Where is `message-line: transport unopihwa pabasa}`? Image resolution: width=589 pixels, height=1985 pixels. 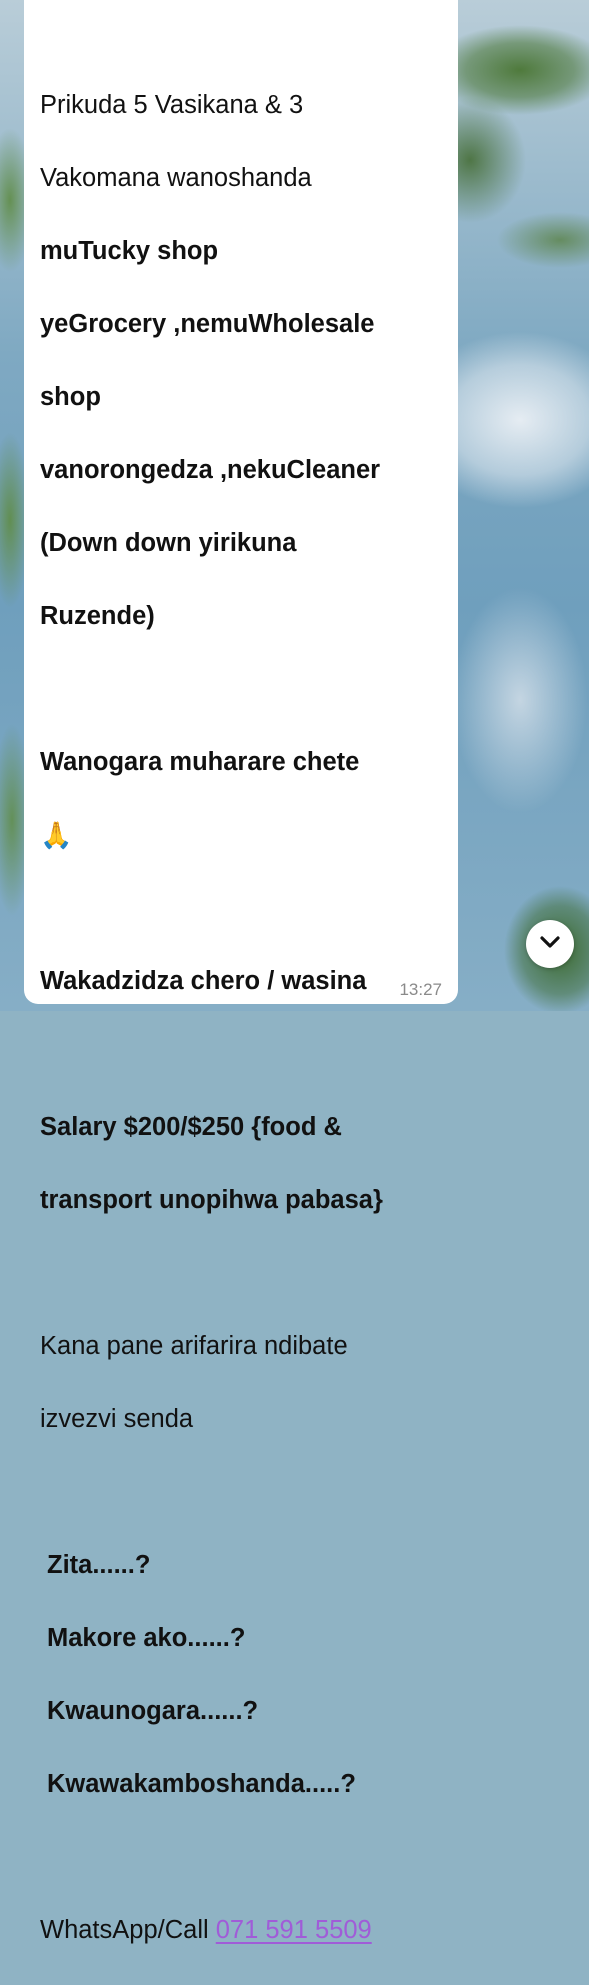 message-line: transport unopihwa pabasa} is located at coordinates (211, 1199).